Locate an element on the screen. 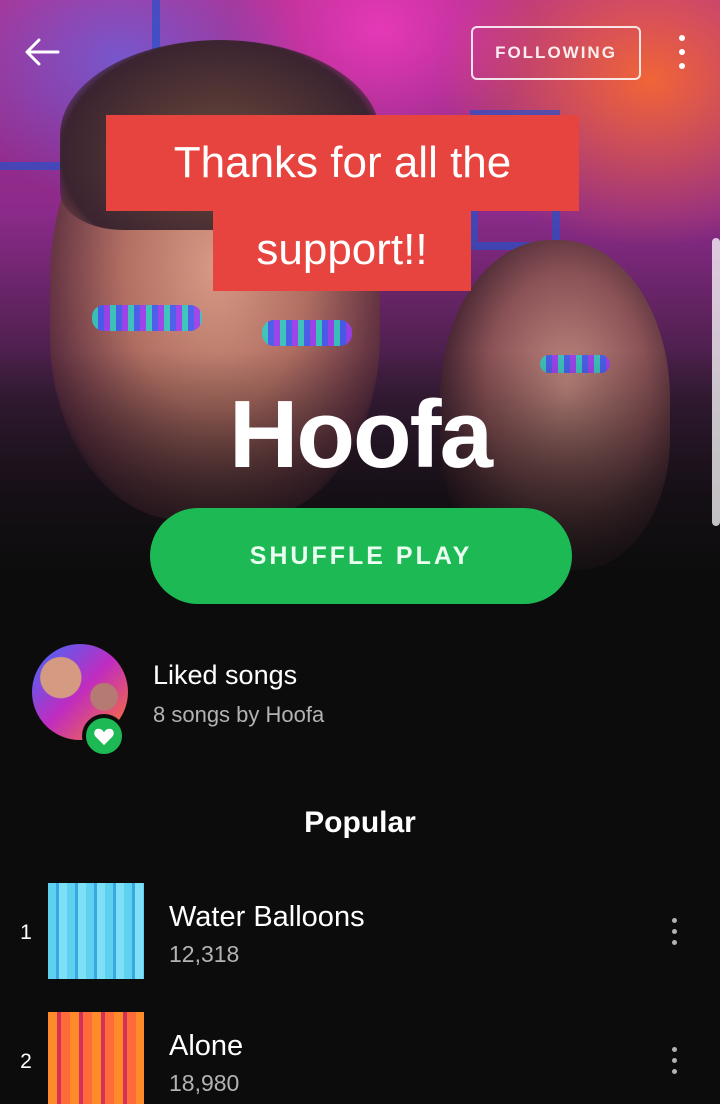 The image size is (720, 1104). track-row: 1 Water Balloons 12,318 is located at coordinates (360, 933).